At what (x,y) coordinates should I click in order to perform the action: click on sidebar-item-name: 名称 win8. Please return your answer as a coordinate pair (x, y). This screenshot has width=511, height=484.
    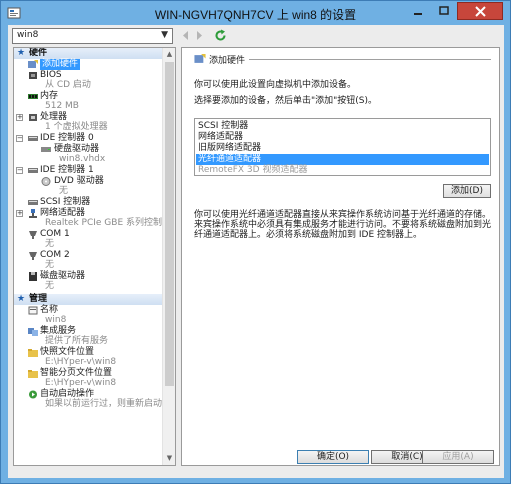
    Looking at the image, I should click on (88, 315).